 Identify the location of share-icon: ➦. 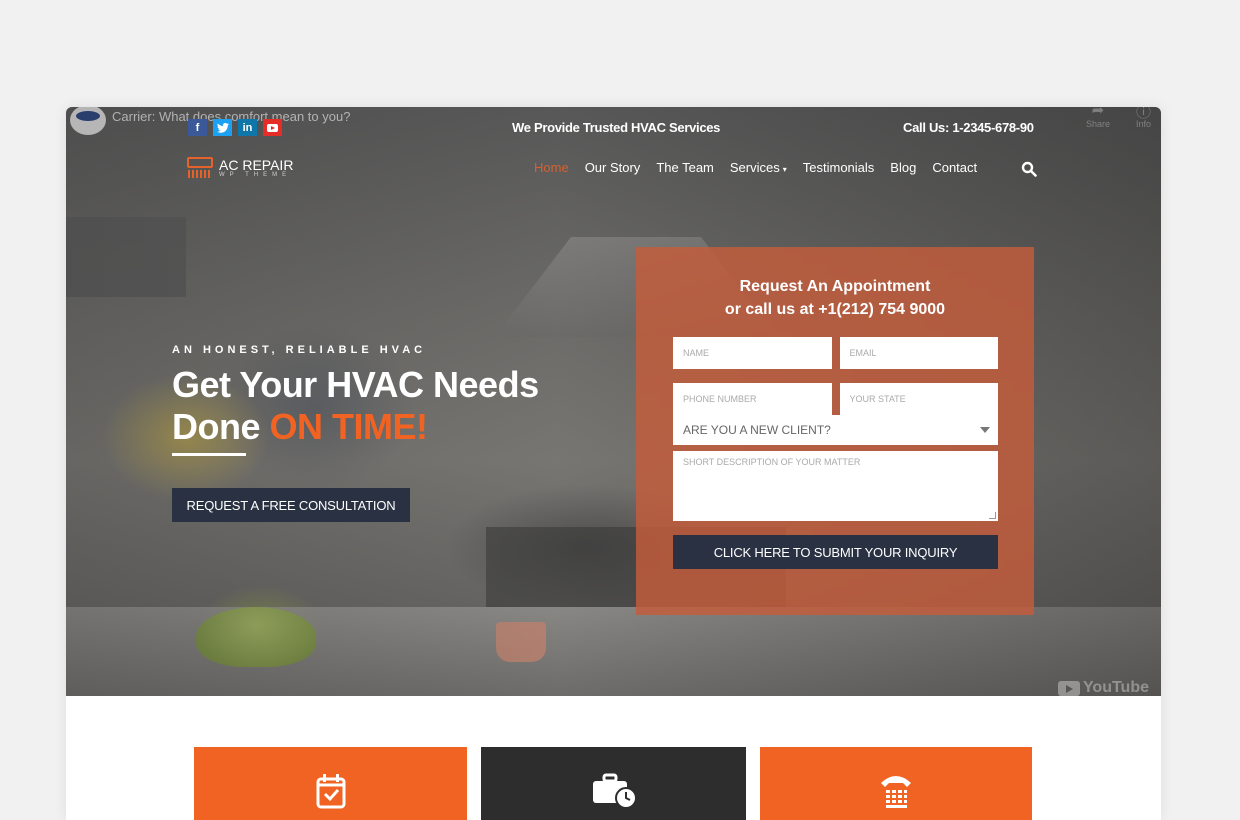
(1098, 113).